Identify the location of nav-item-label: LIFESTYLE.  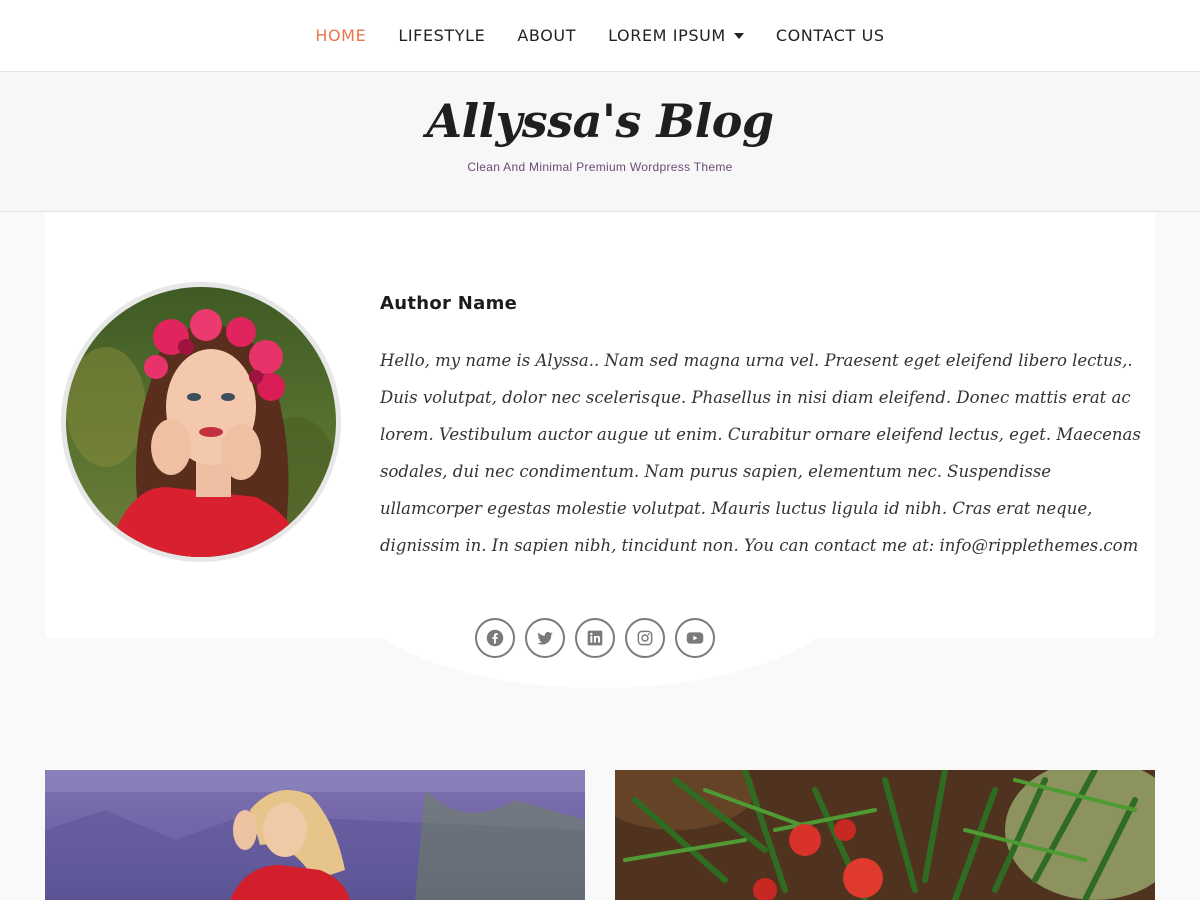
(442, 35).